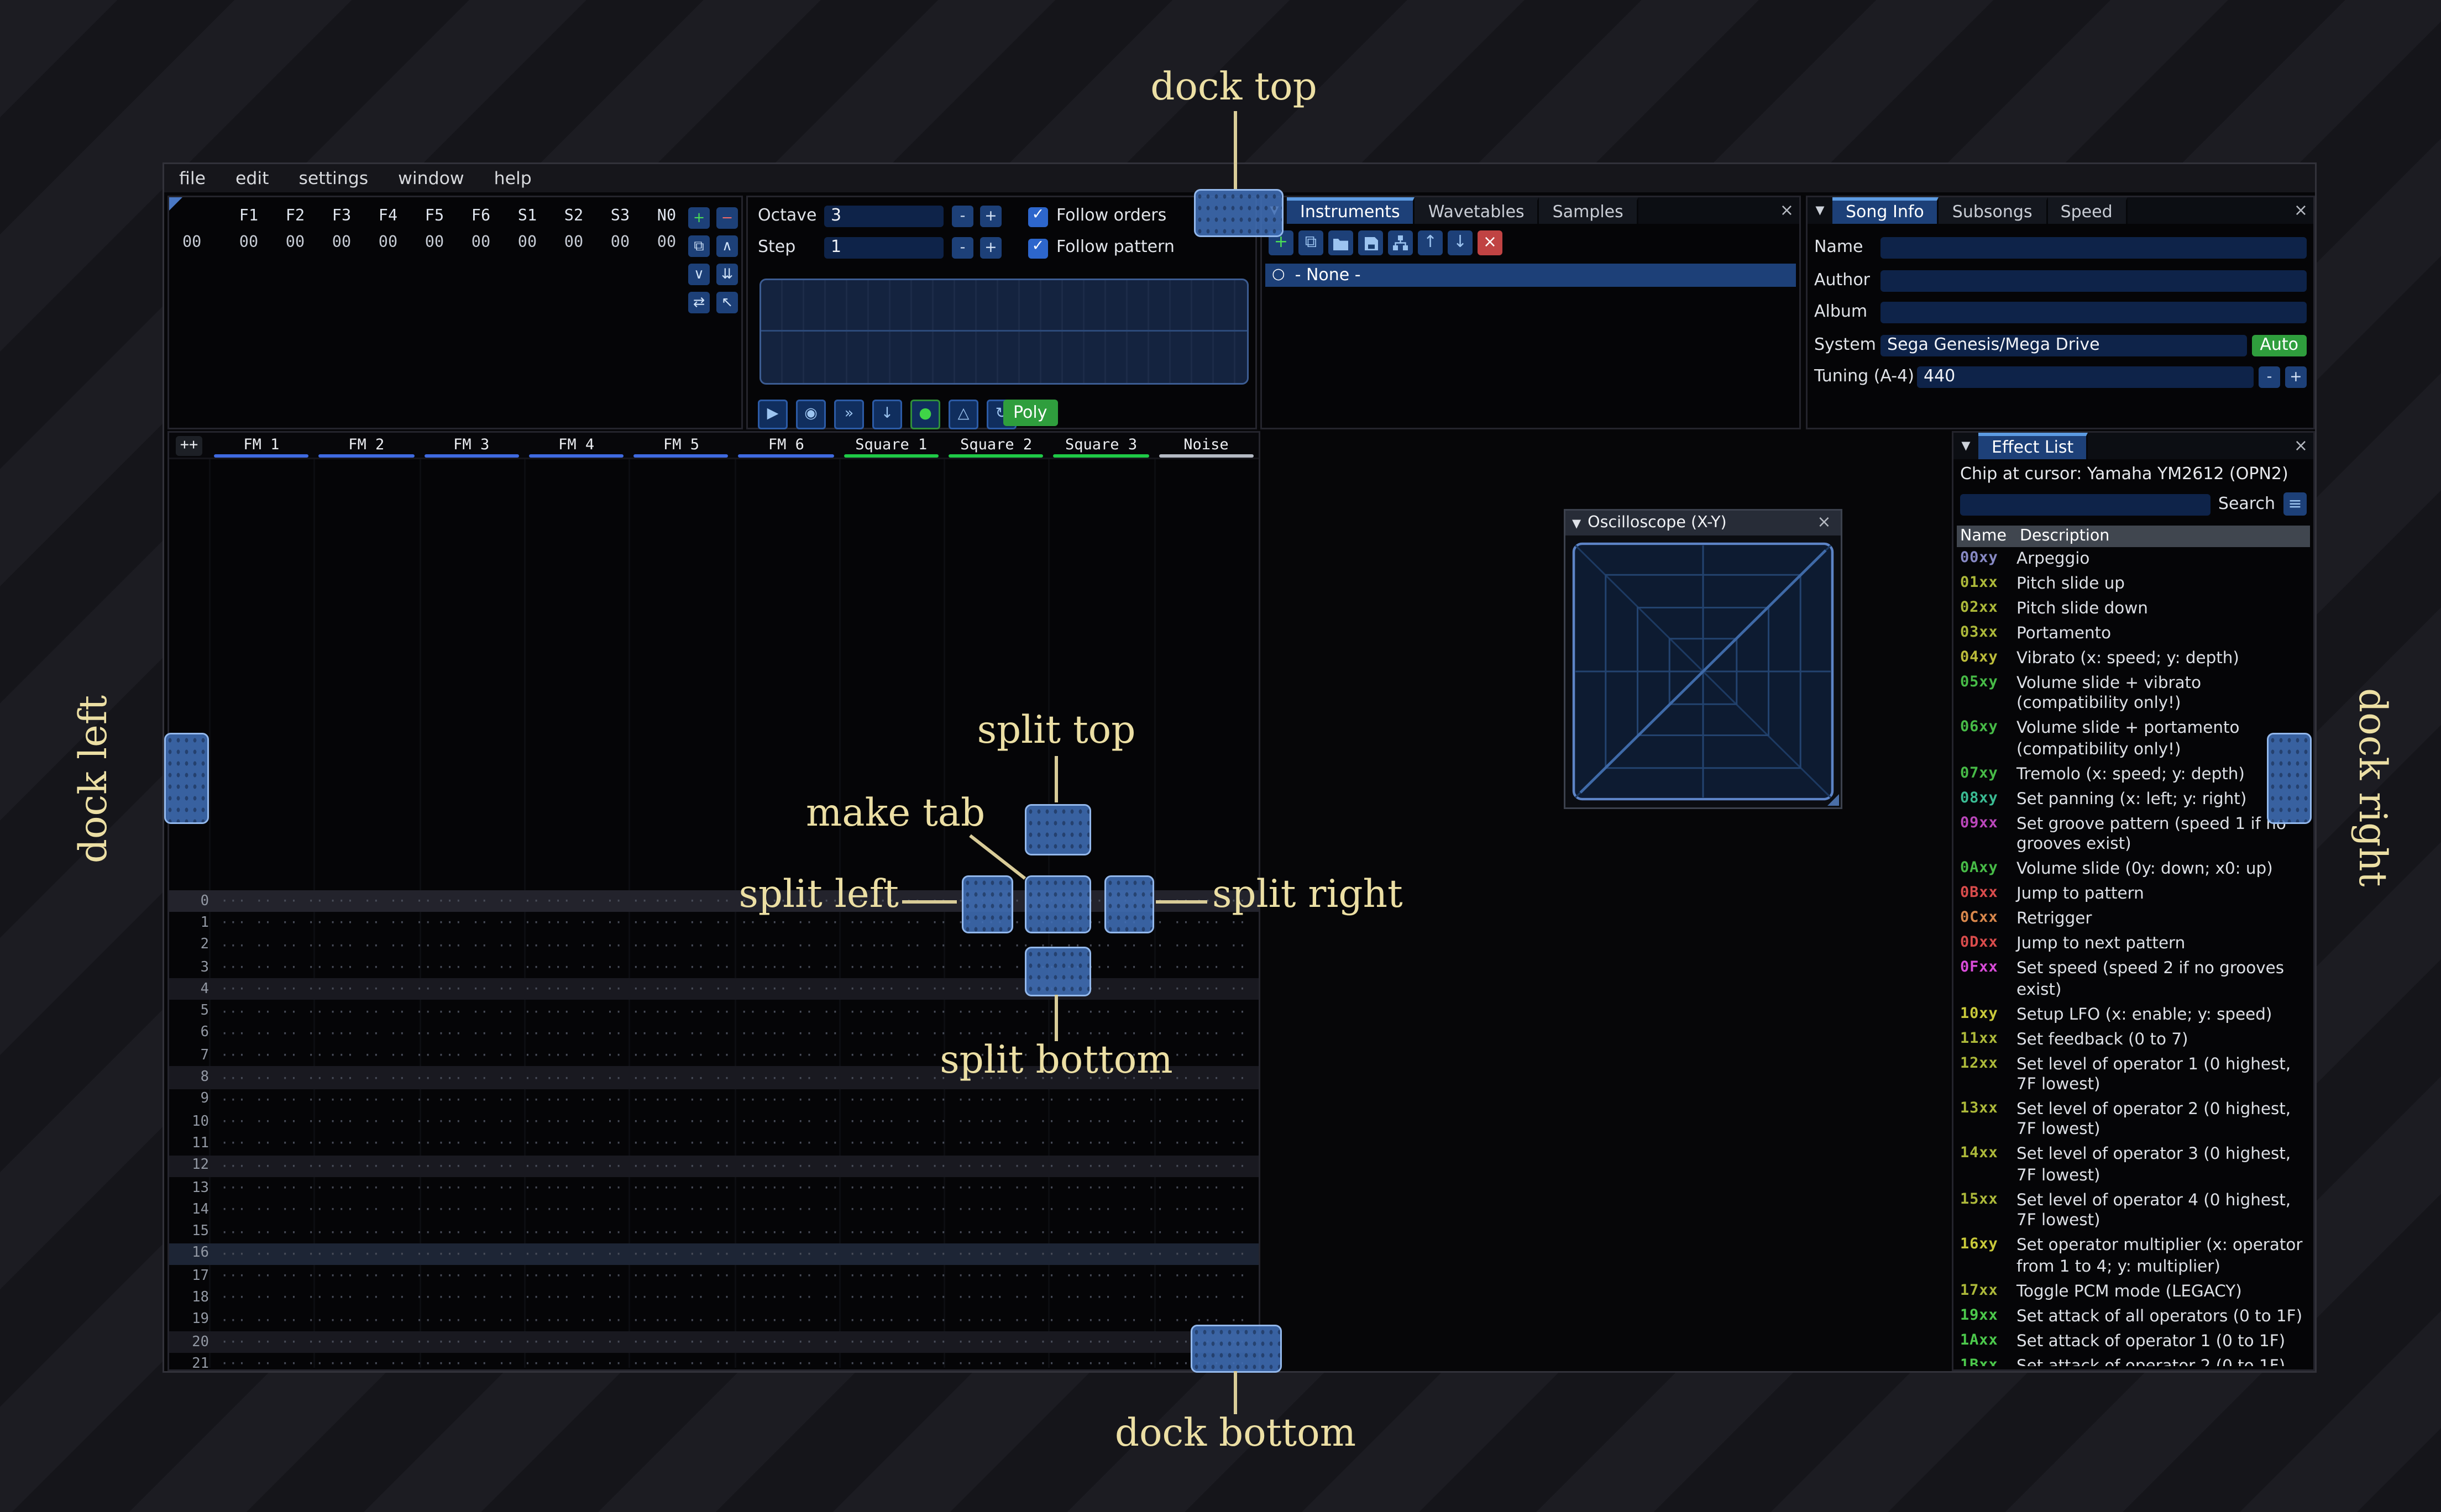 This screenshot has height=1512, width=2441. Describe the element at coordinates (1993, 211) in the screenshot. I see `tab-subsongs: Subsongs` at that location.